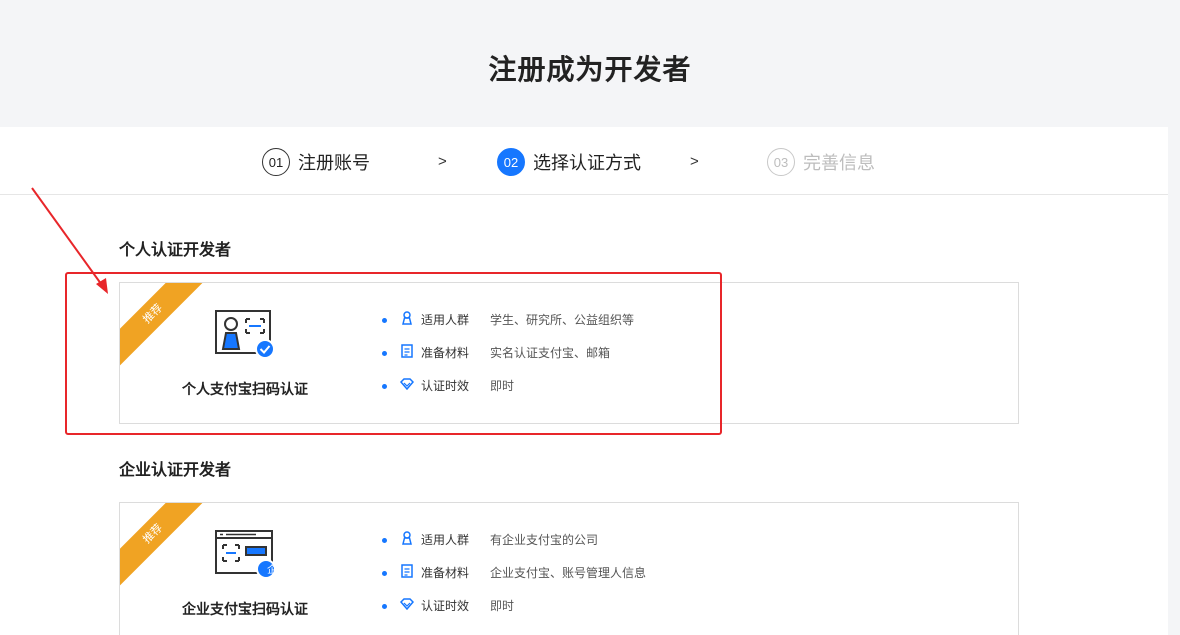 The width and height of the screenshot is (1180, 635). Describe the element at coordinates (272, 570) in the screenshot. I see `enterprise-icon-badge: 企` at that location.